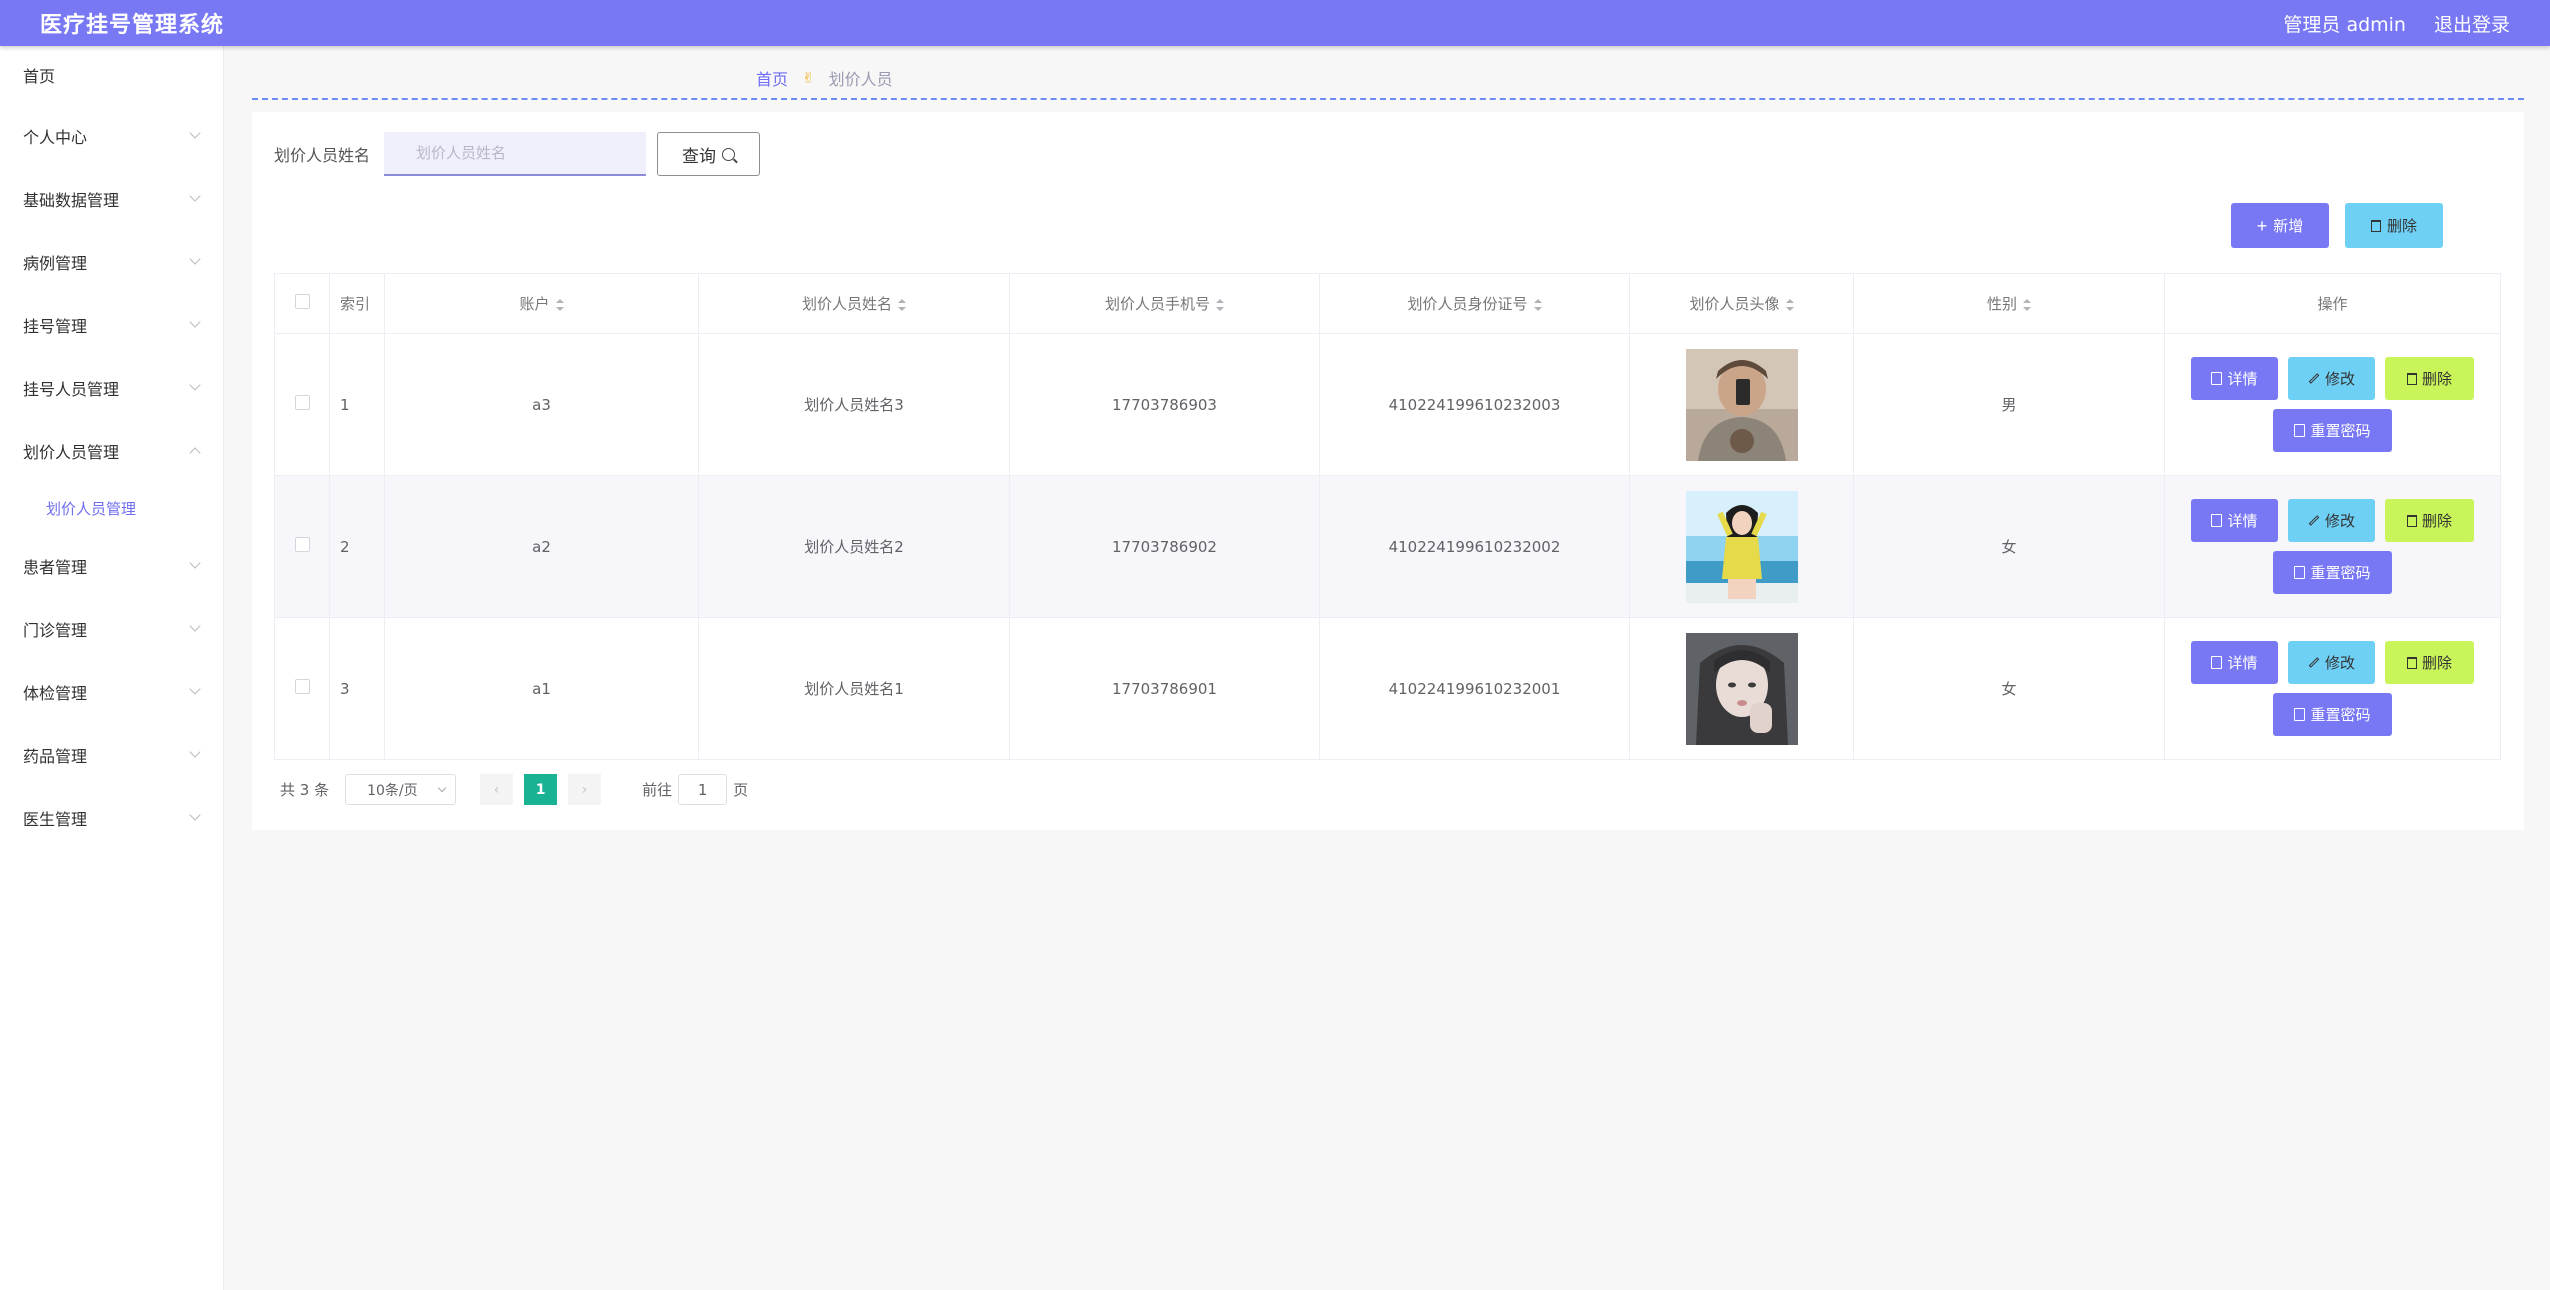 The width and height of the screenshot is (2550, 1290). Describe the element at coordinates (1474, 688) in the screenshot. I see `cell-idcard: 410224199610232001` at that location.